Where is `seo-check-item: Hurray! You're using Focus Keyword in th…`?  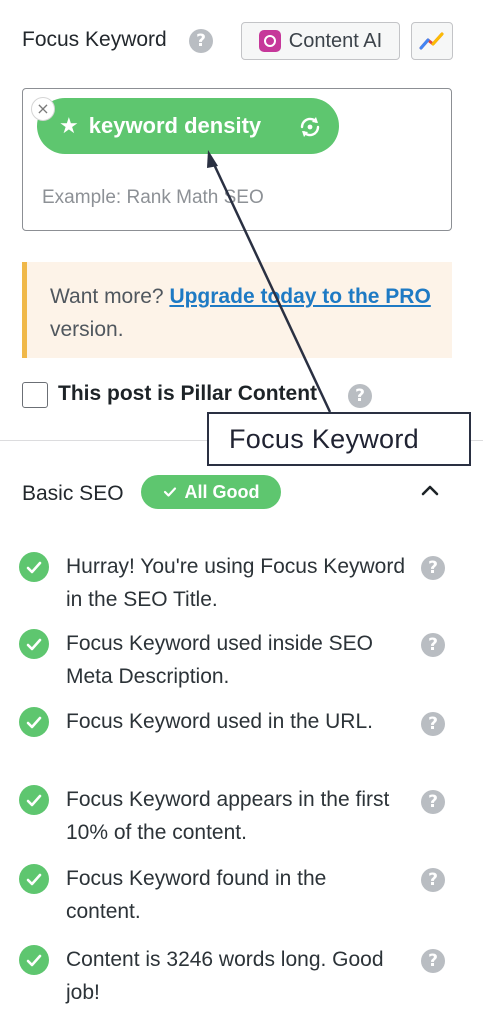 seo-check-item: Hurray! You're using Focus Keyword in th… is located at coordinates (236, 583).